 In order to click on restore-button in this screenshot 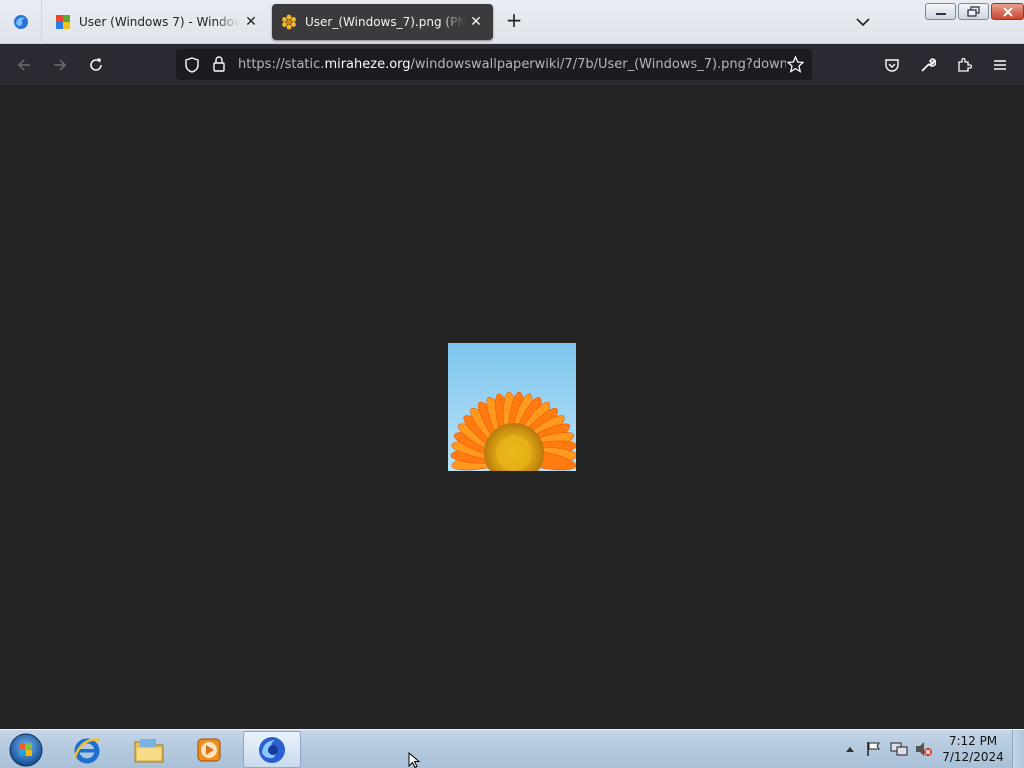, I will do `click(973, 11)`.